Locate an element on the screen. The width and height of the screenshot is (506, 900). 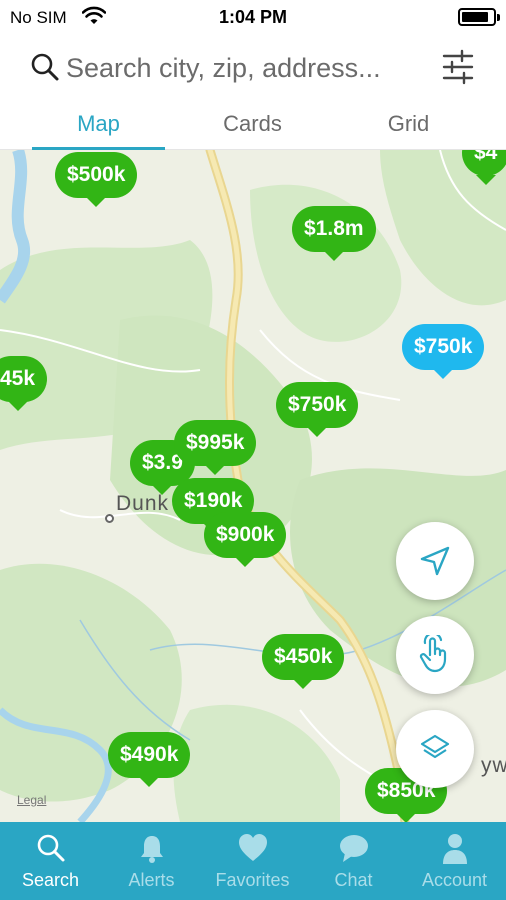
nav-label: Favorites is located at coordinates (252, 880).